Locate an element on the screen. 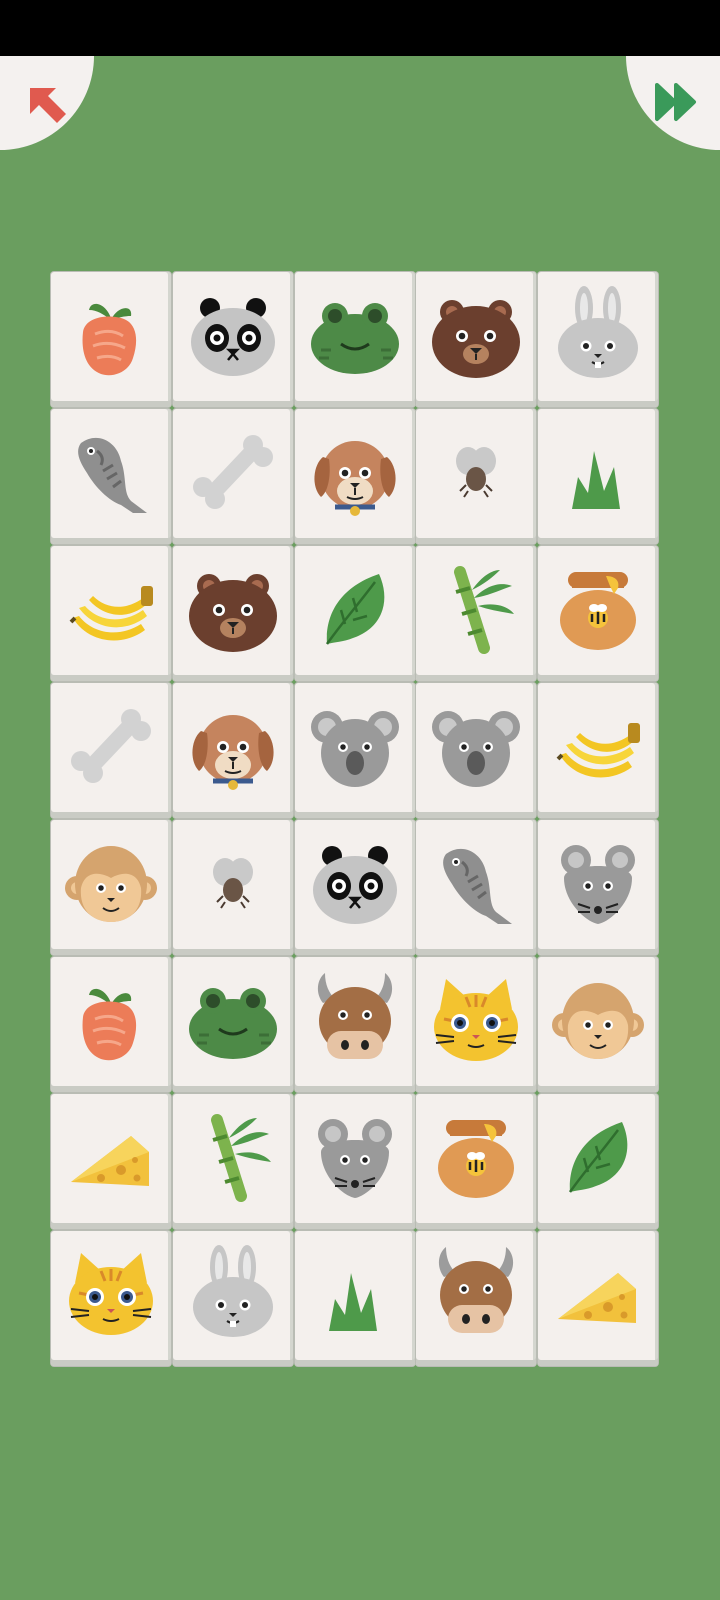  skip-button is located at coordinates (673, 103).